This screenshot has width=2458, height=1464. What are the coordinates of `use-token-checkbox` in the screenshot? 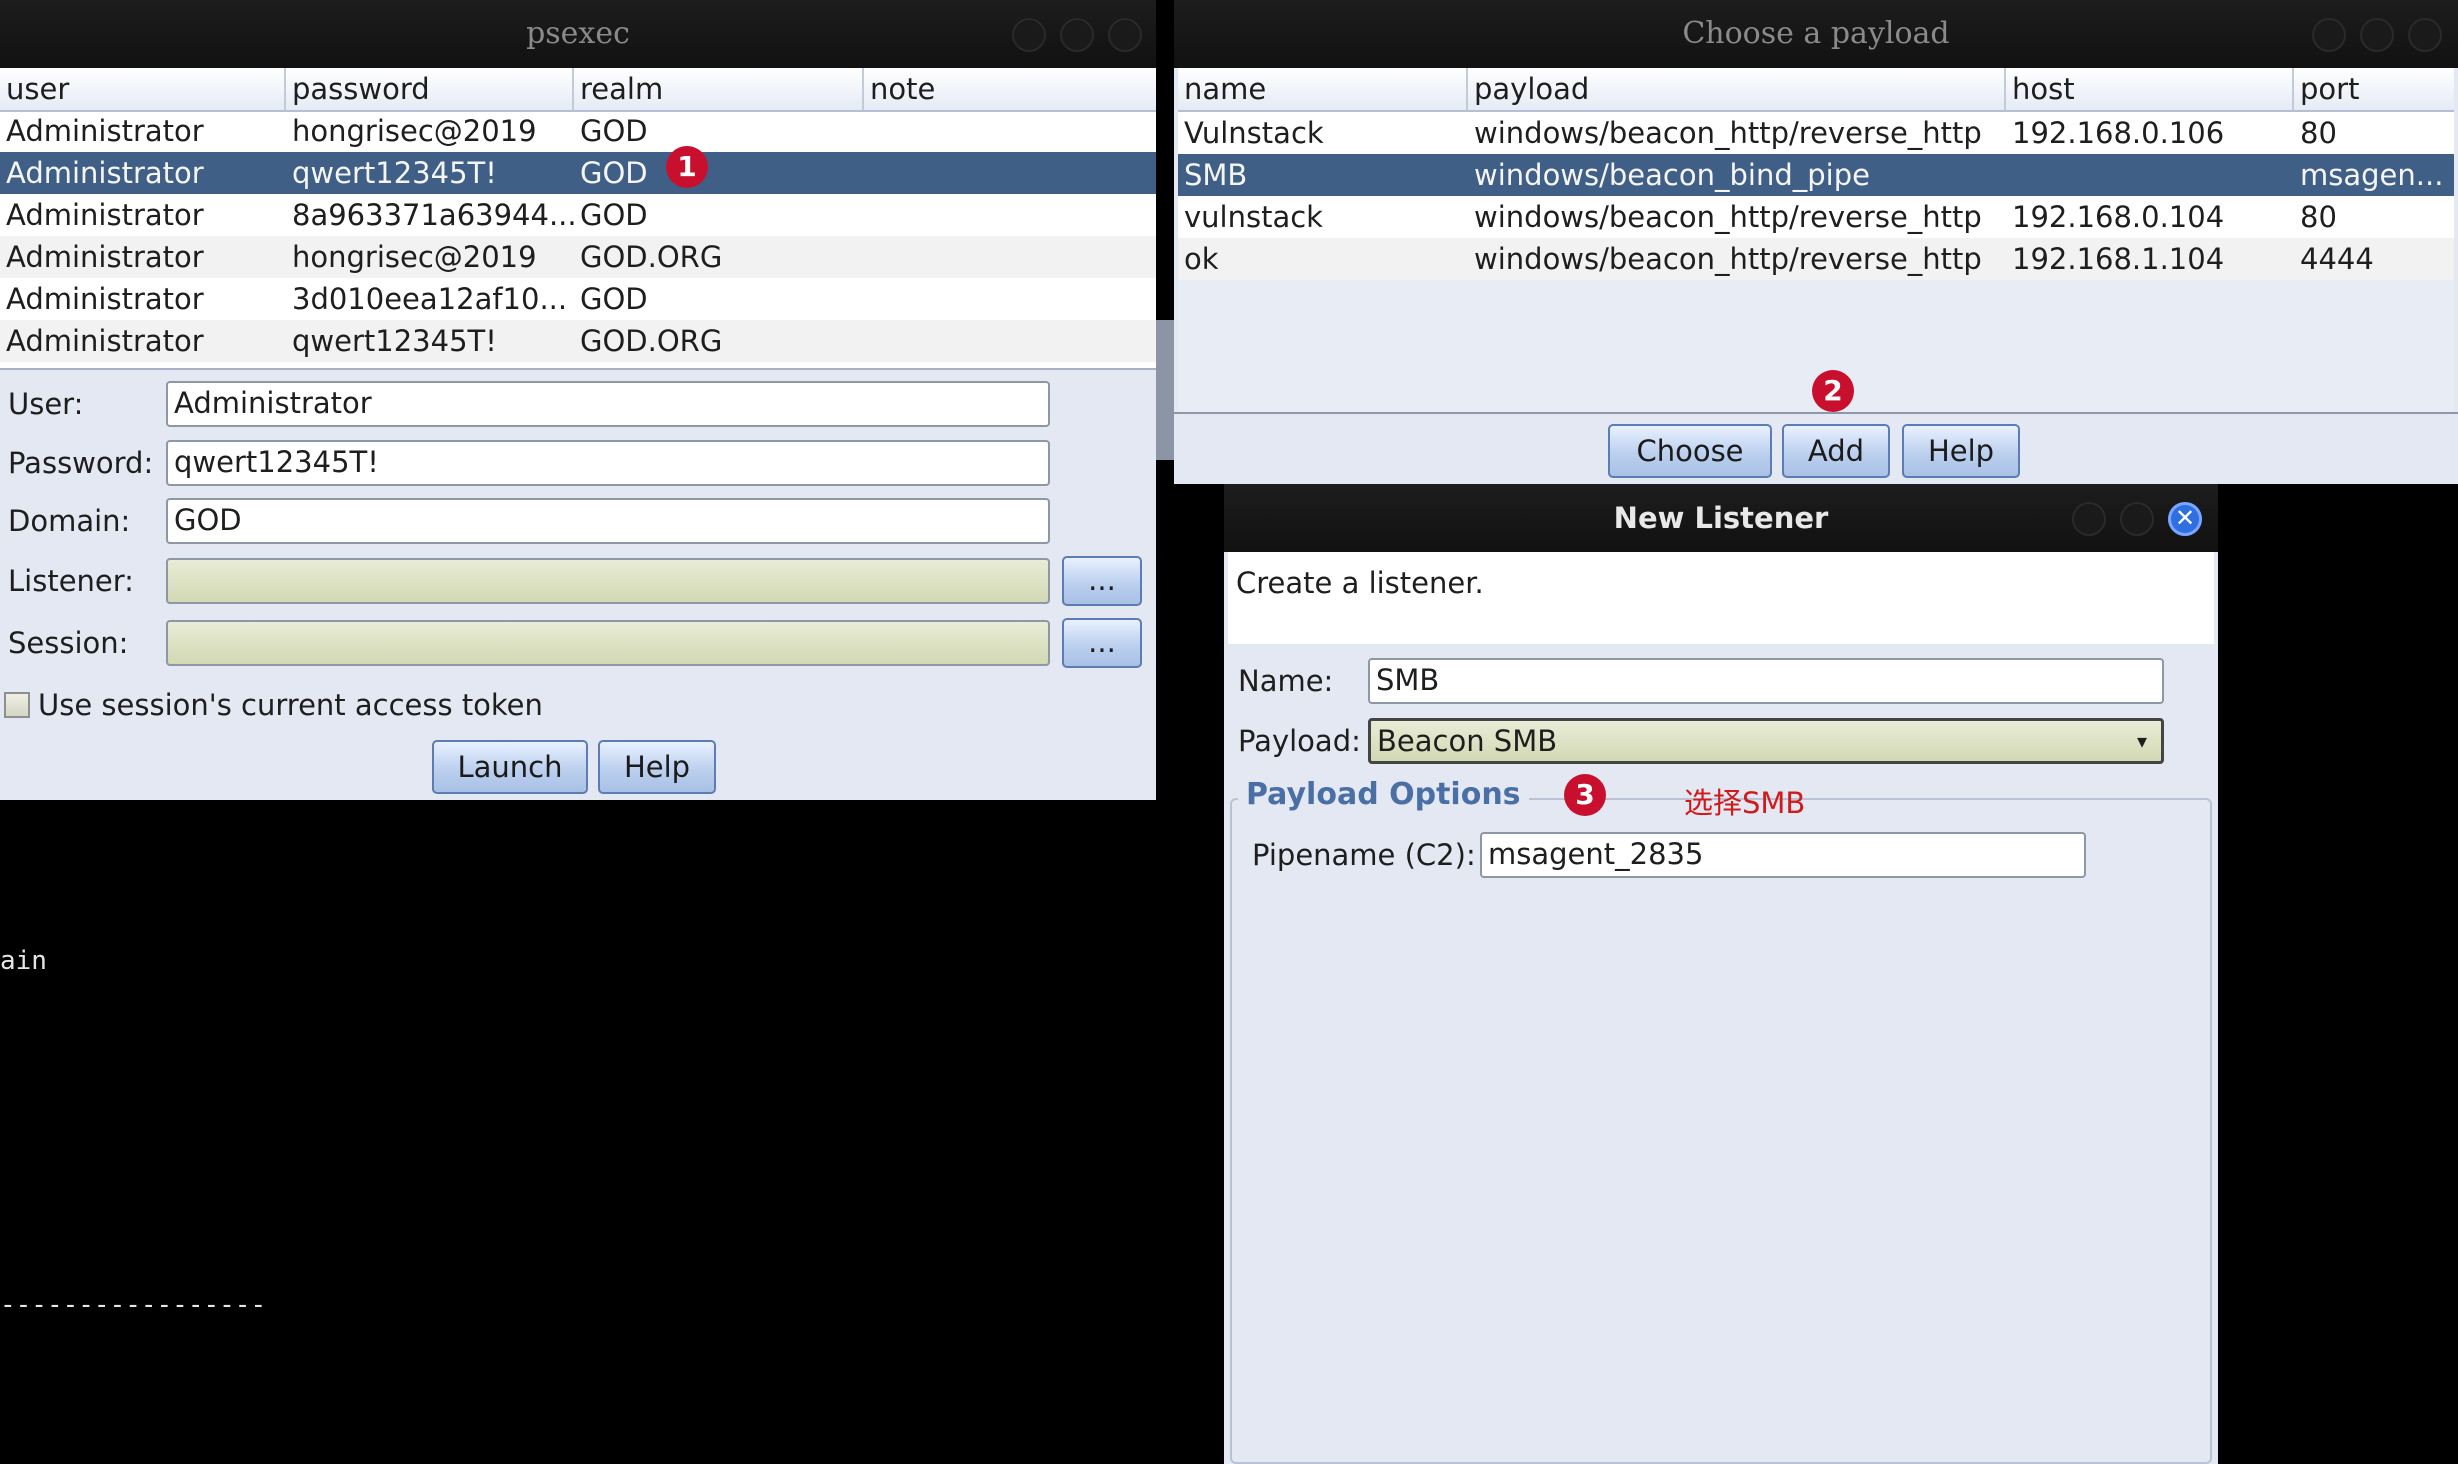 It's located at (17, 705).